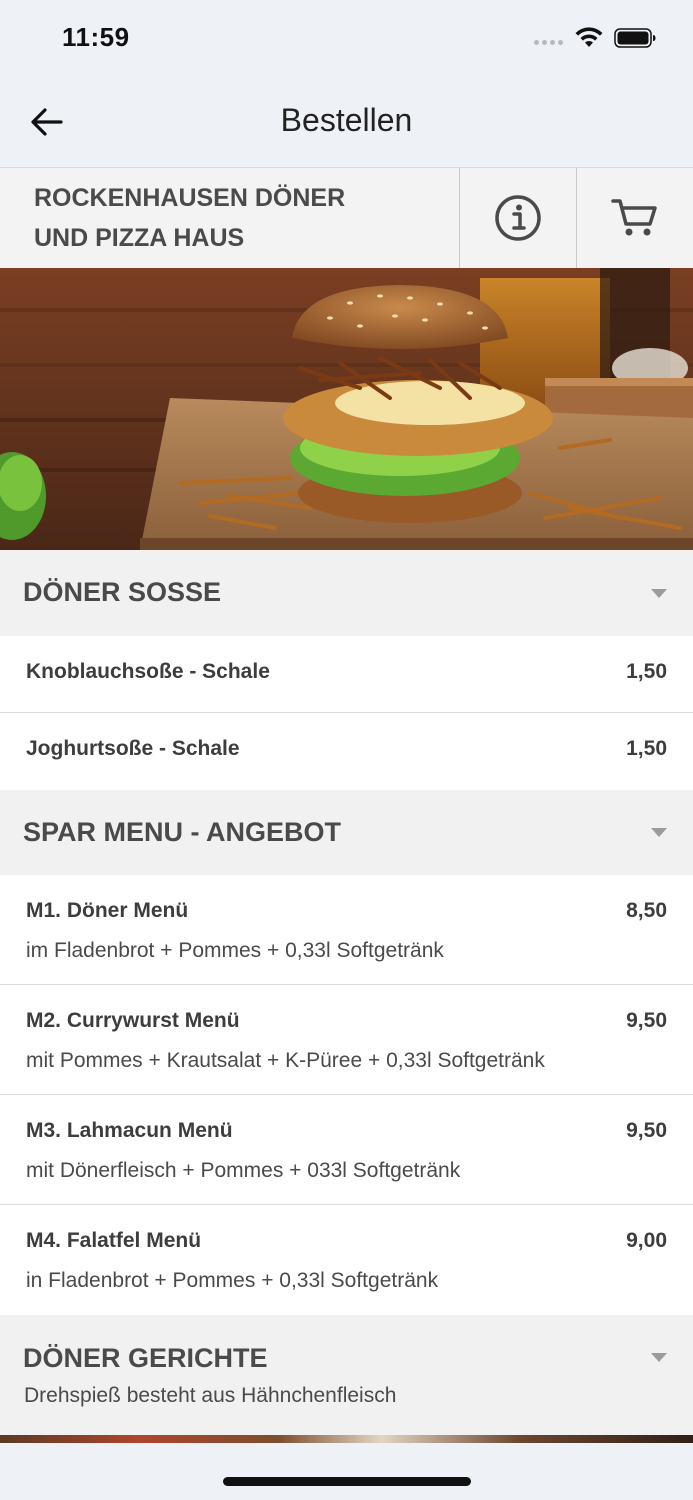  I want to click on menu-item: Joghurtsoße - Schale 1,50, so click(346, 751).